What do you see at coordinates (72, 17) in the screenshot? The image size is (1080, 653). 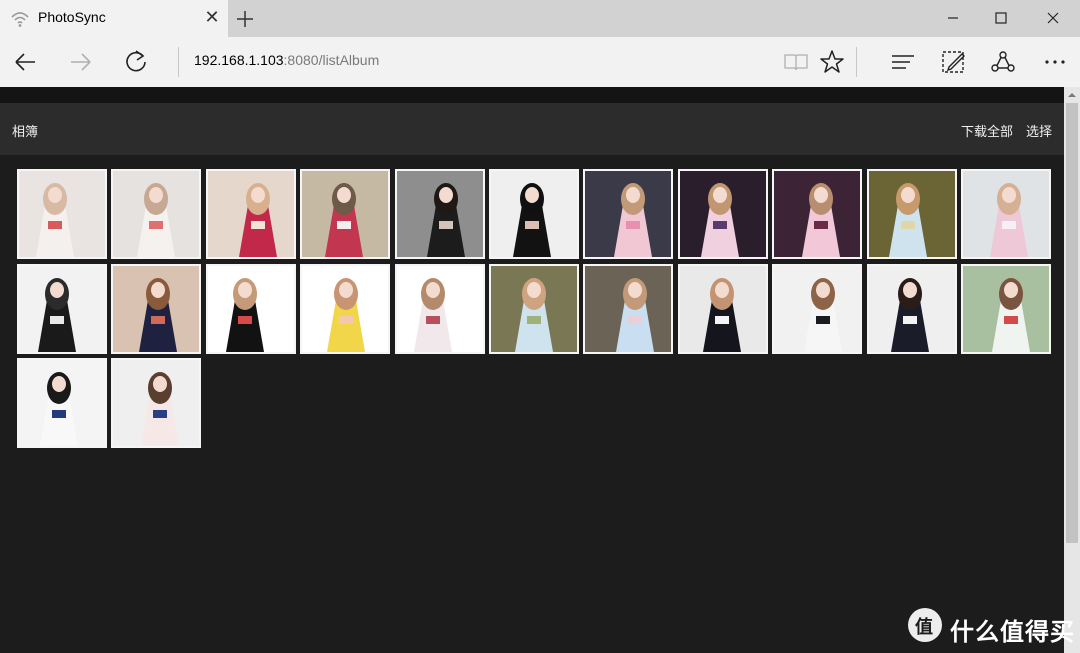 I see `tab-title: PhotoSync` at bounding box center [72, 17].